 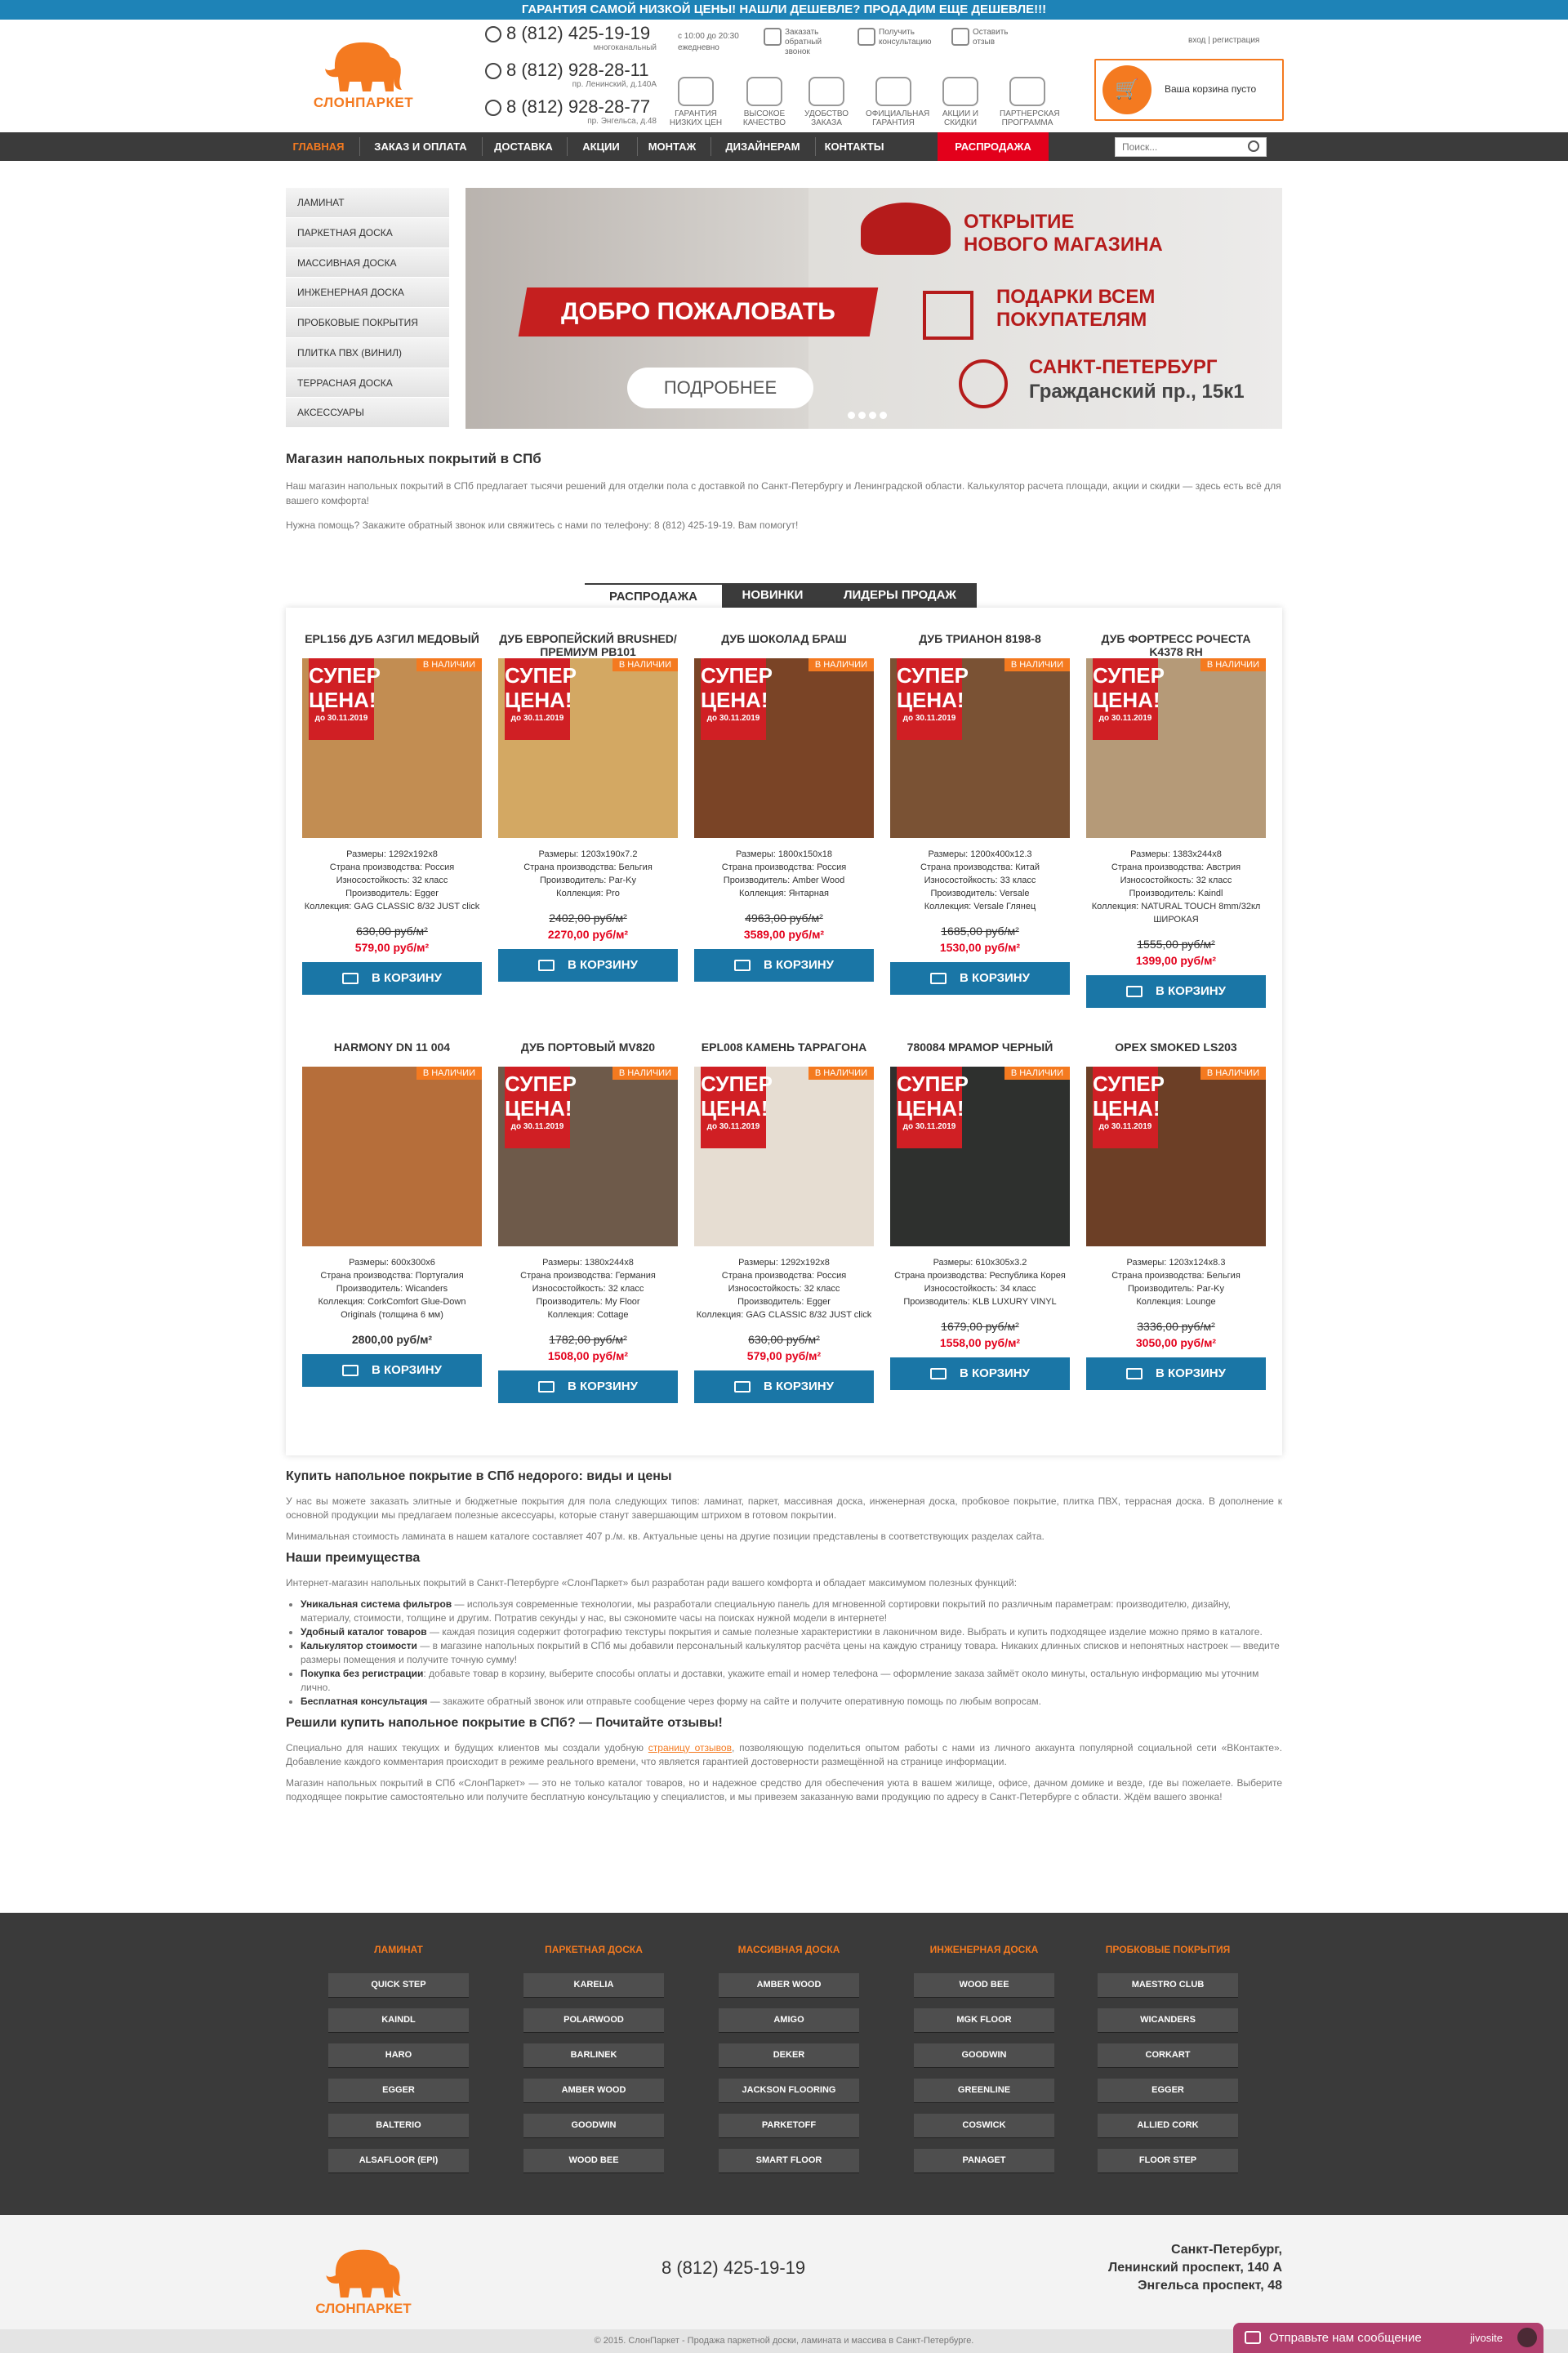 What do you see at coordinates (900, 596) in the screenshot?
I see `tab-bestsellers: ЛИДЕРЫ ПРОДАЖ` at bounding box center [900, 596].